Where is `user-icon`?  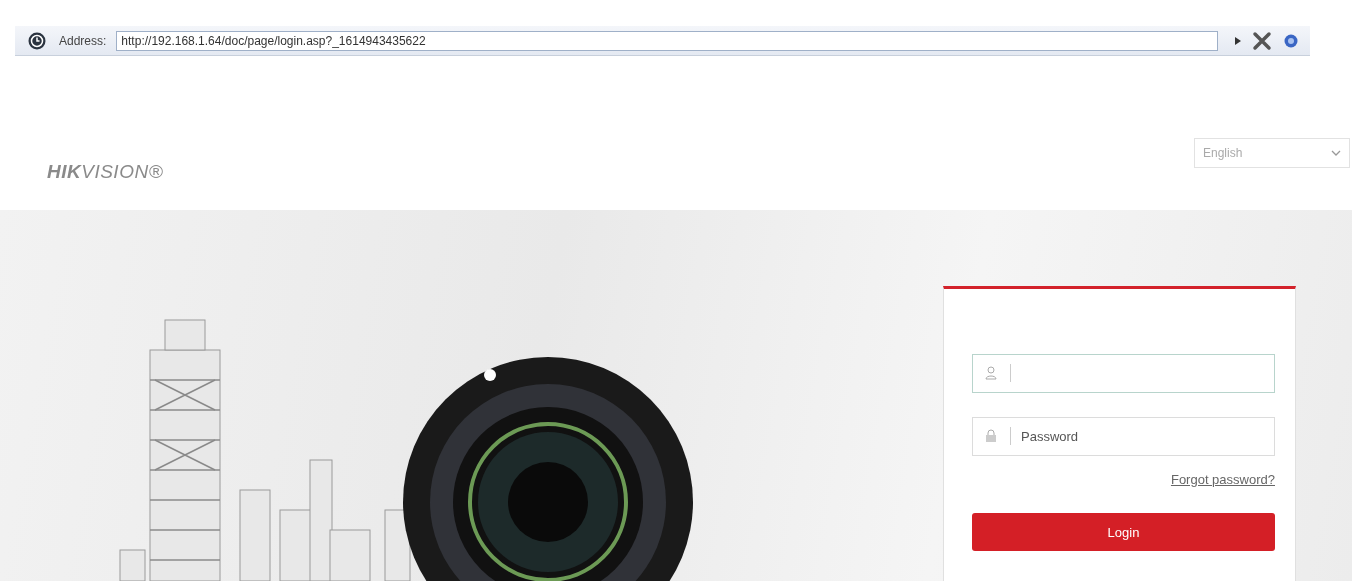
user-icon is located at coordinates (991, 373).